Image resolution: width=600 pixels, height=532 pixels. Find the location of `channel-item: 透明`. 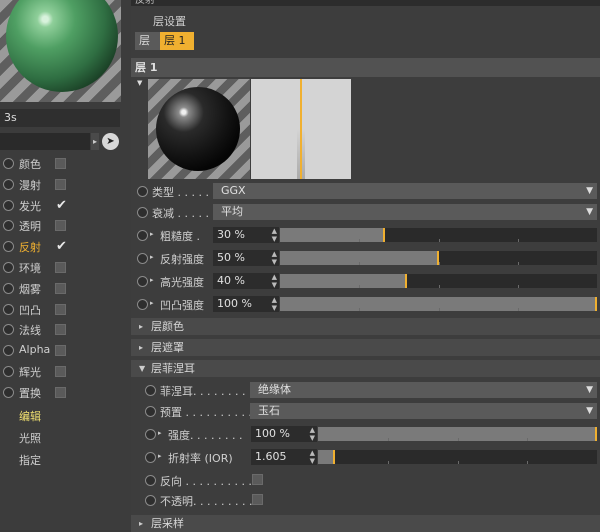

channel-item: 透明 is located at coordinates (65, 226).